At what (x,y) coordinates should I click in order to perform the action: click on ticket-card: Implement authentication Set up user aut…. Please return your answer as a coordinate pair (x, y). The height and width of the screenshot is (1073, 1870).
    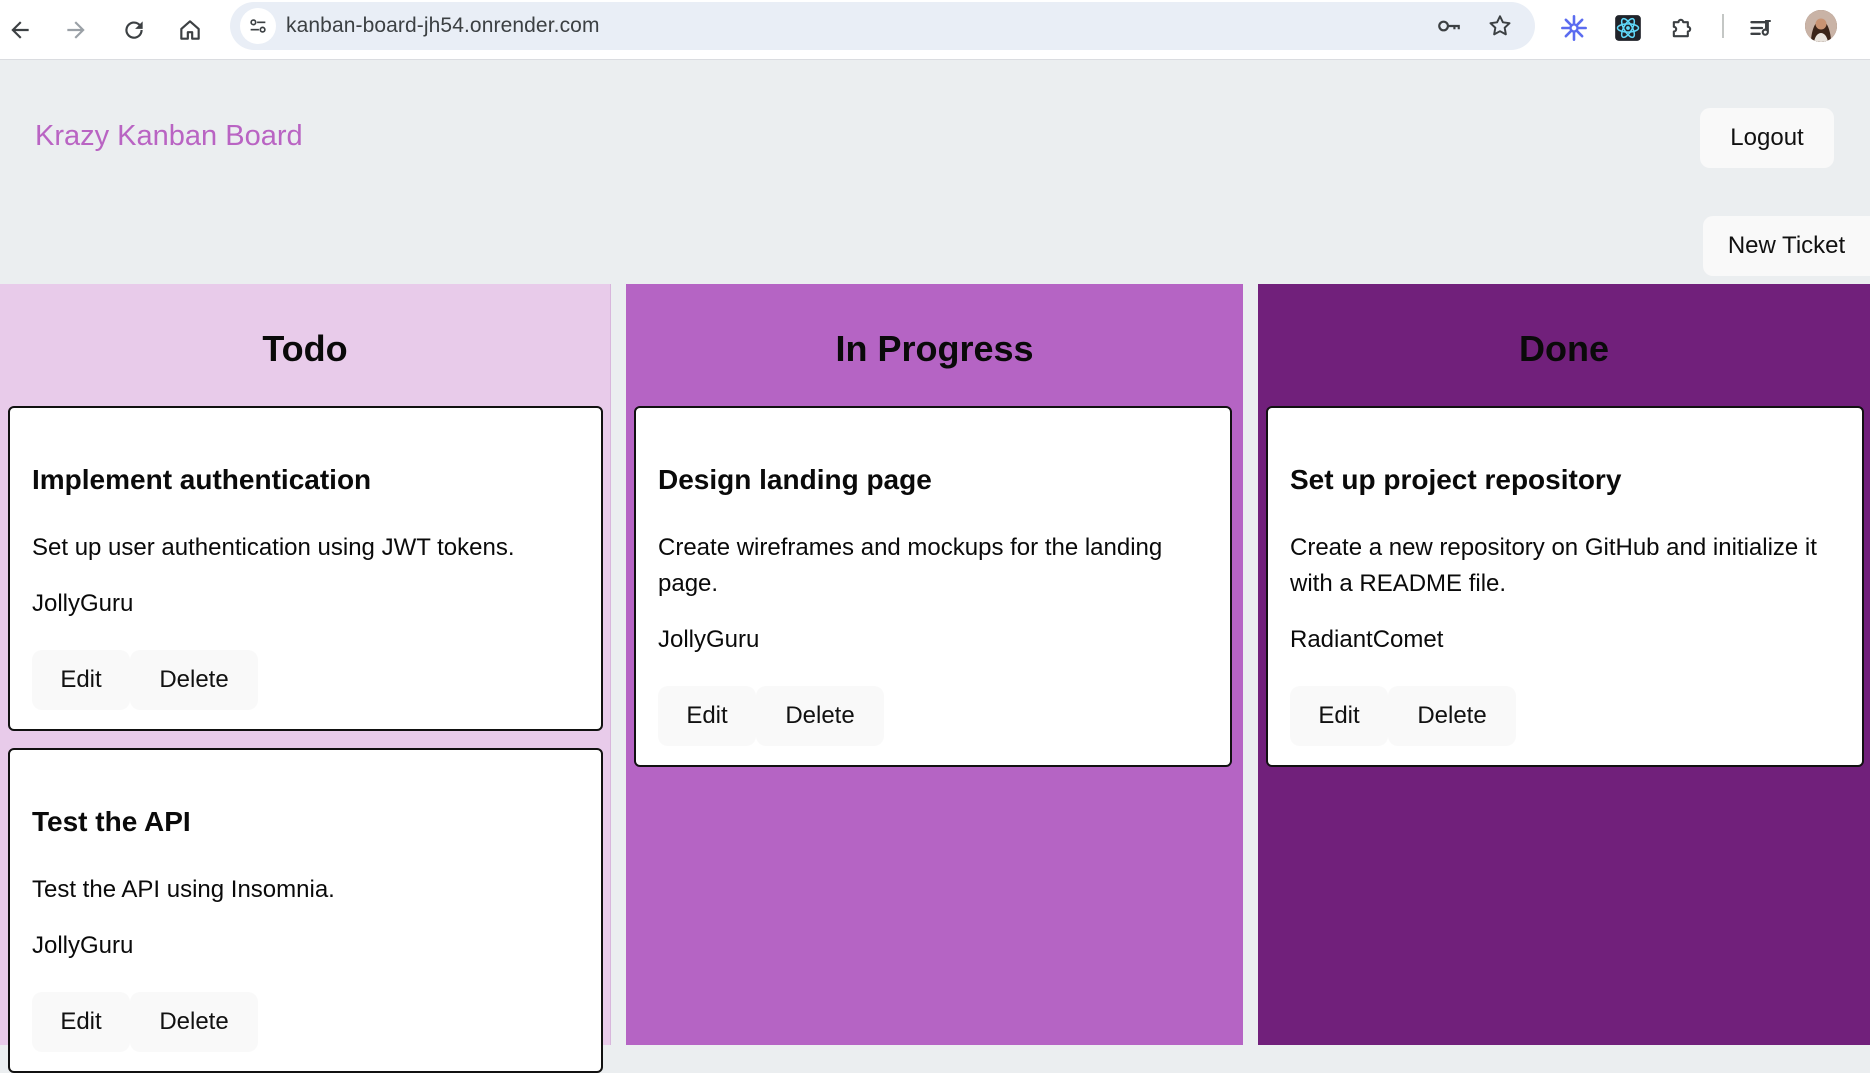
    Looking at the image, I should click on (305, 568).